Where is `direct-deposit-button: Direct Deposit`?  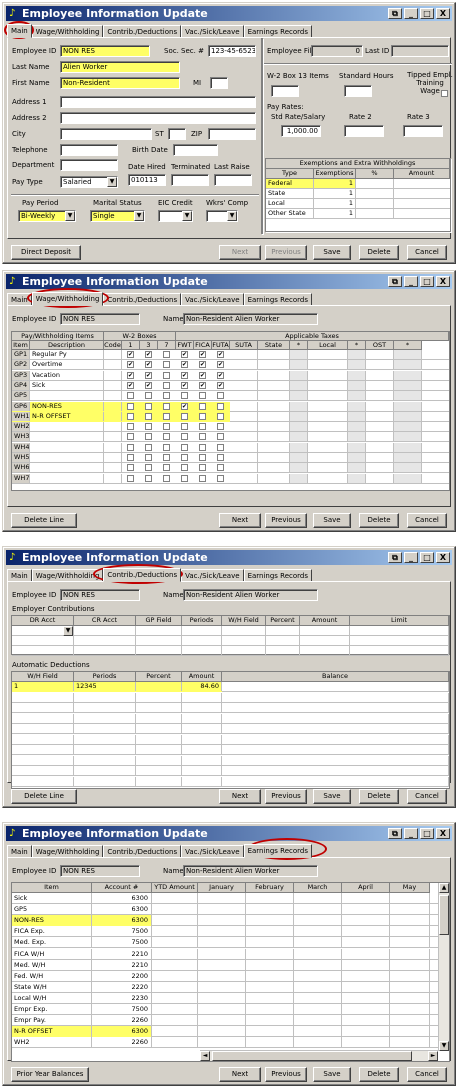
direct-deposit-button: Direct Deposit is located at coordinates (46, 252).